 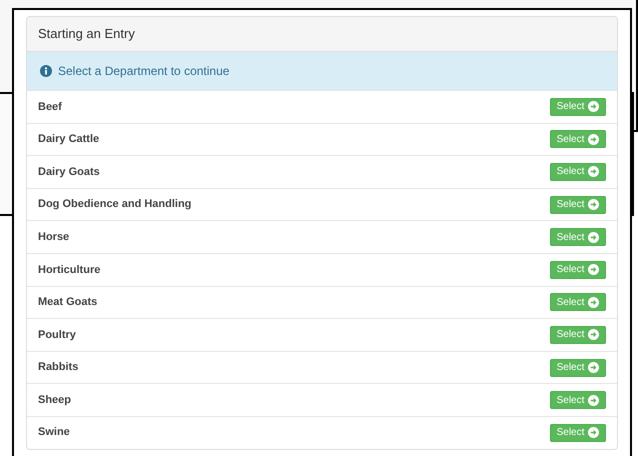 What do you see at coordinates (46, 71) in the screenshot?
I see `info-icon` at bounding box center [46, 71].